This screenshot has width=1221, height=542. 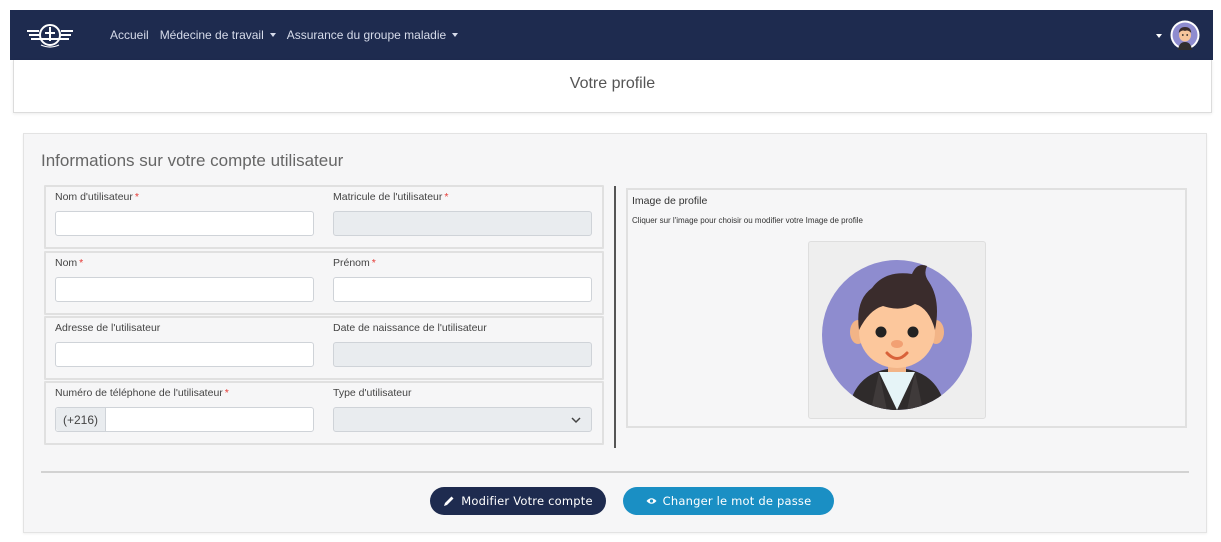 I want to click on adresse-label: Adresse de l'utilisateur, so click(x=108, y=328).